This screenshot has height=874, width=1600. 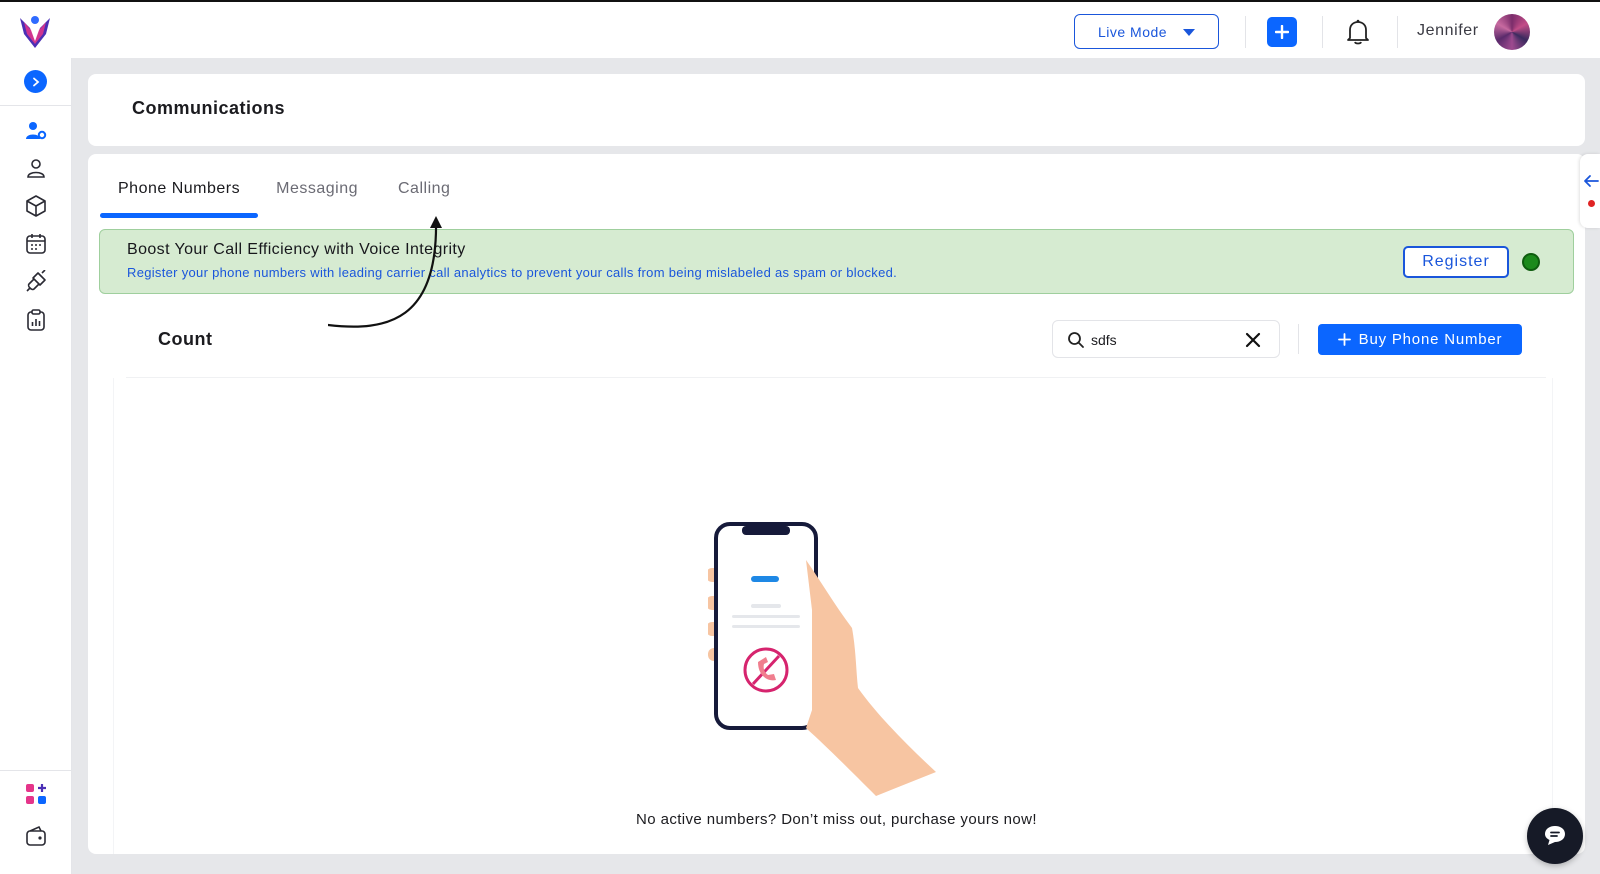 I want to click on calendar-icon, so click(x=36, y=244).